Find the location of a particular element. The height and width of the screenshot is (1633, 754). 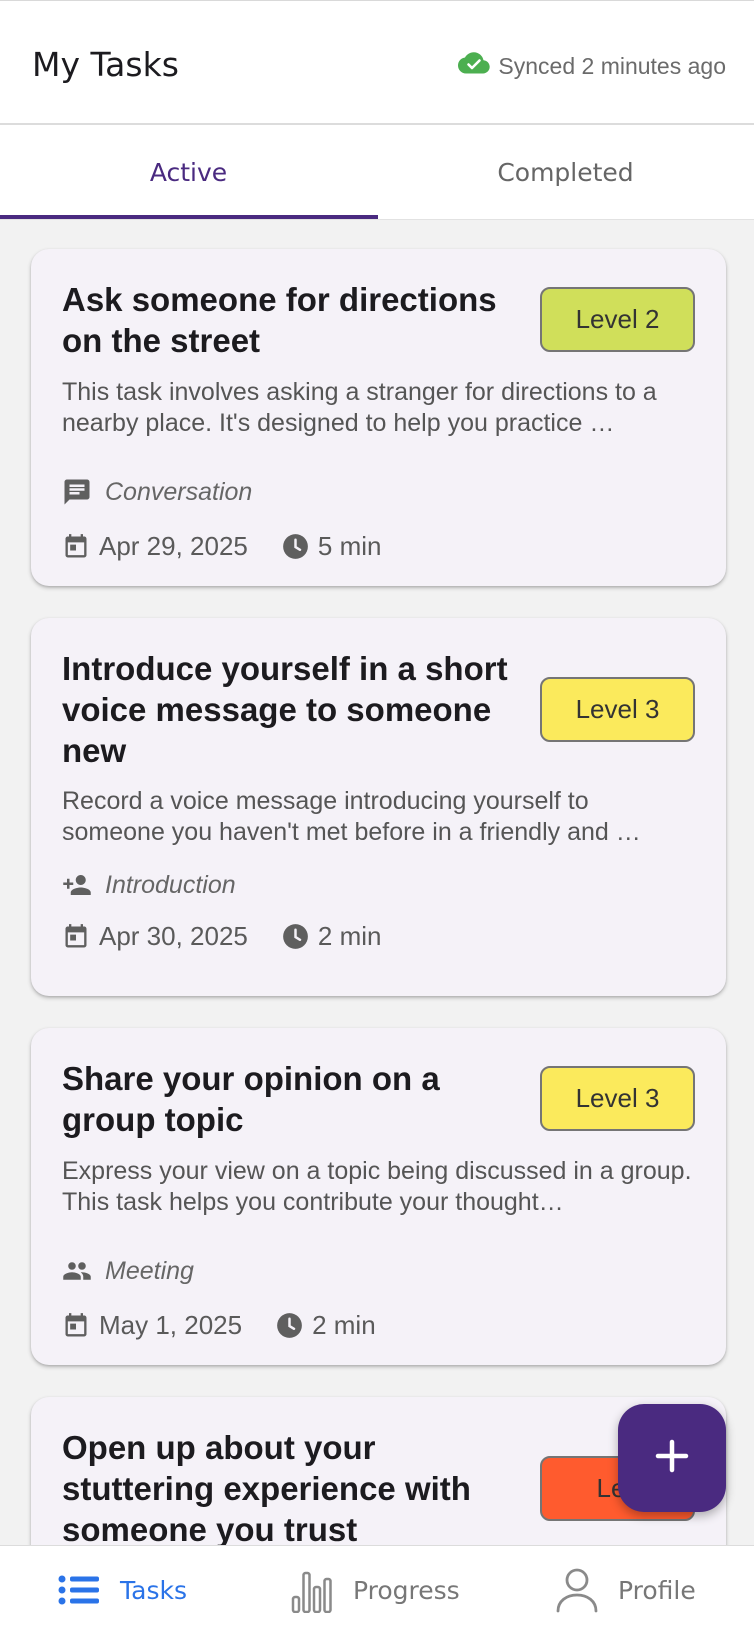

cloud-check-icon is located at coordinates (478, 66).